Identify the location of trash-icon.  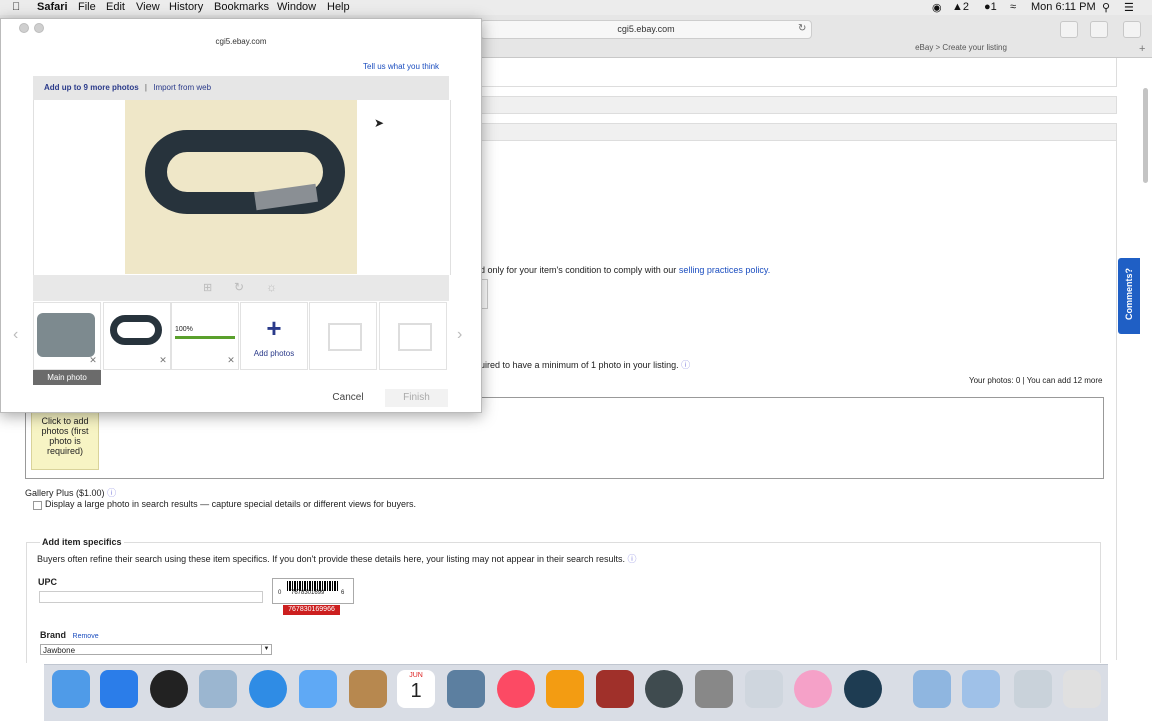
(1082, 689).